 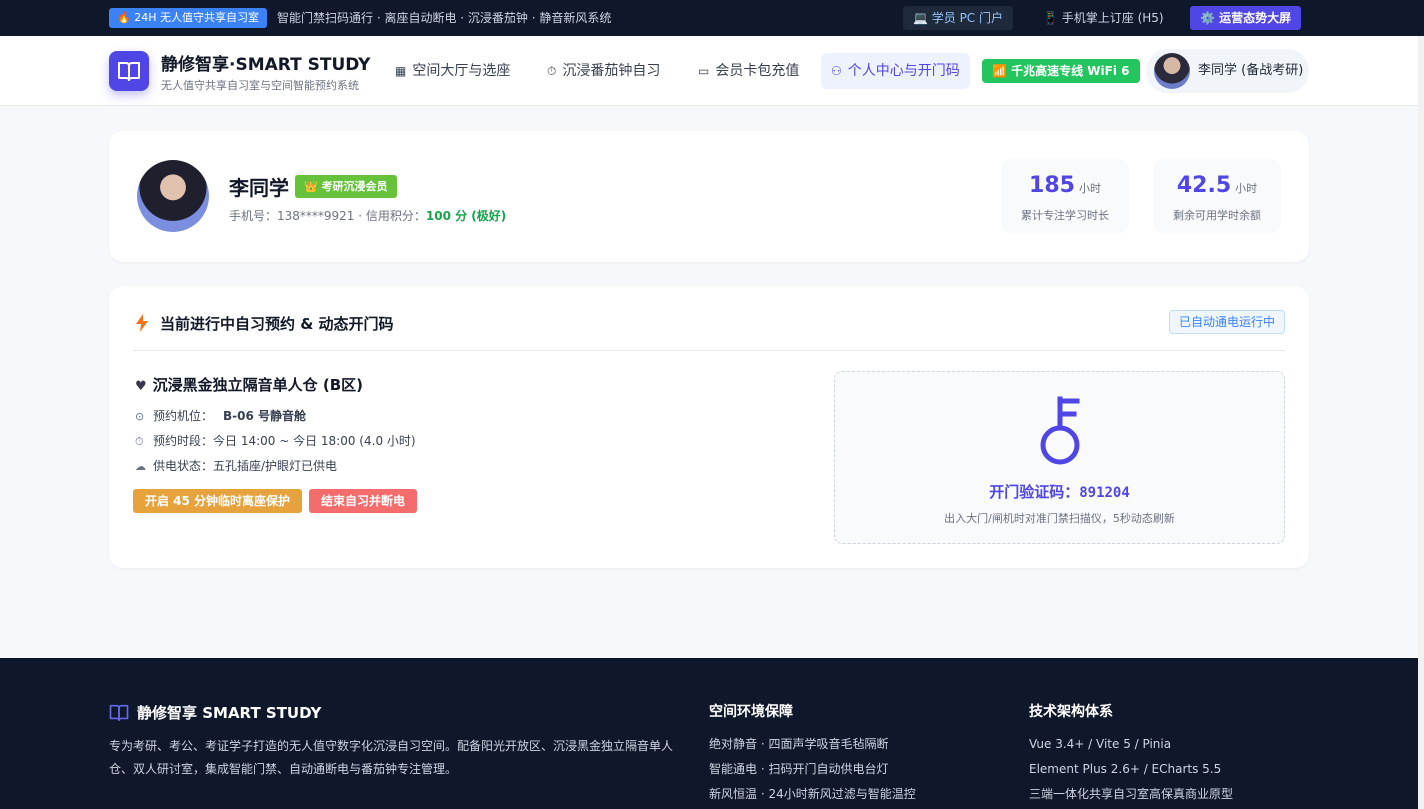 I want to click on profile-avatar, so click(x=173, y=196).